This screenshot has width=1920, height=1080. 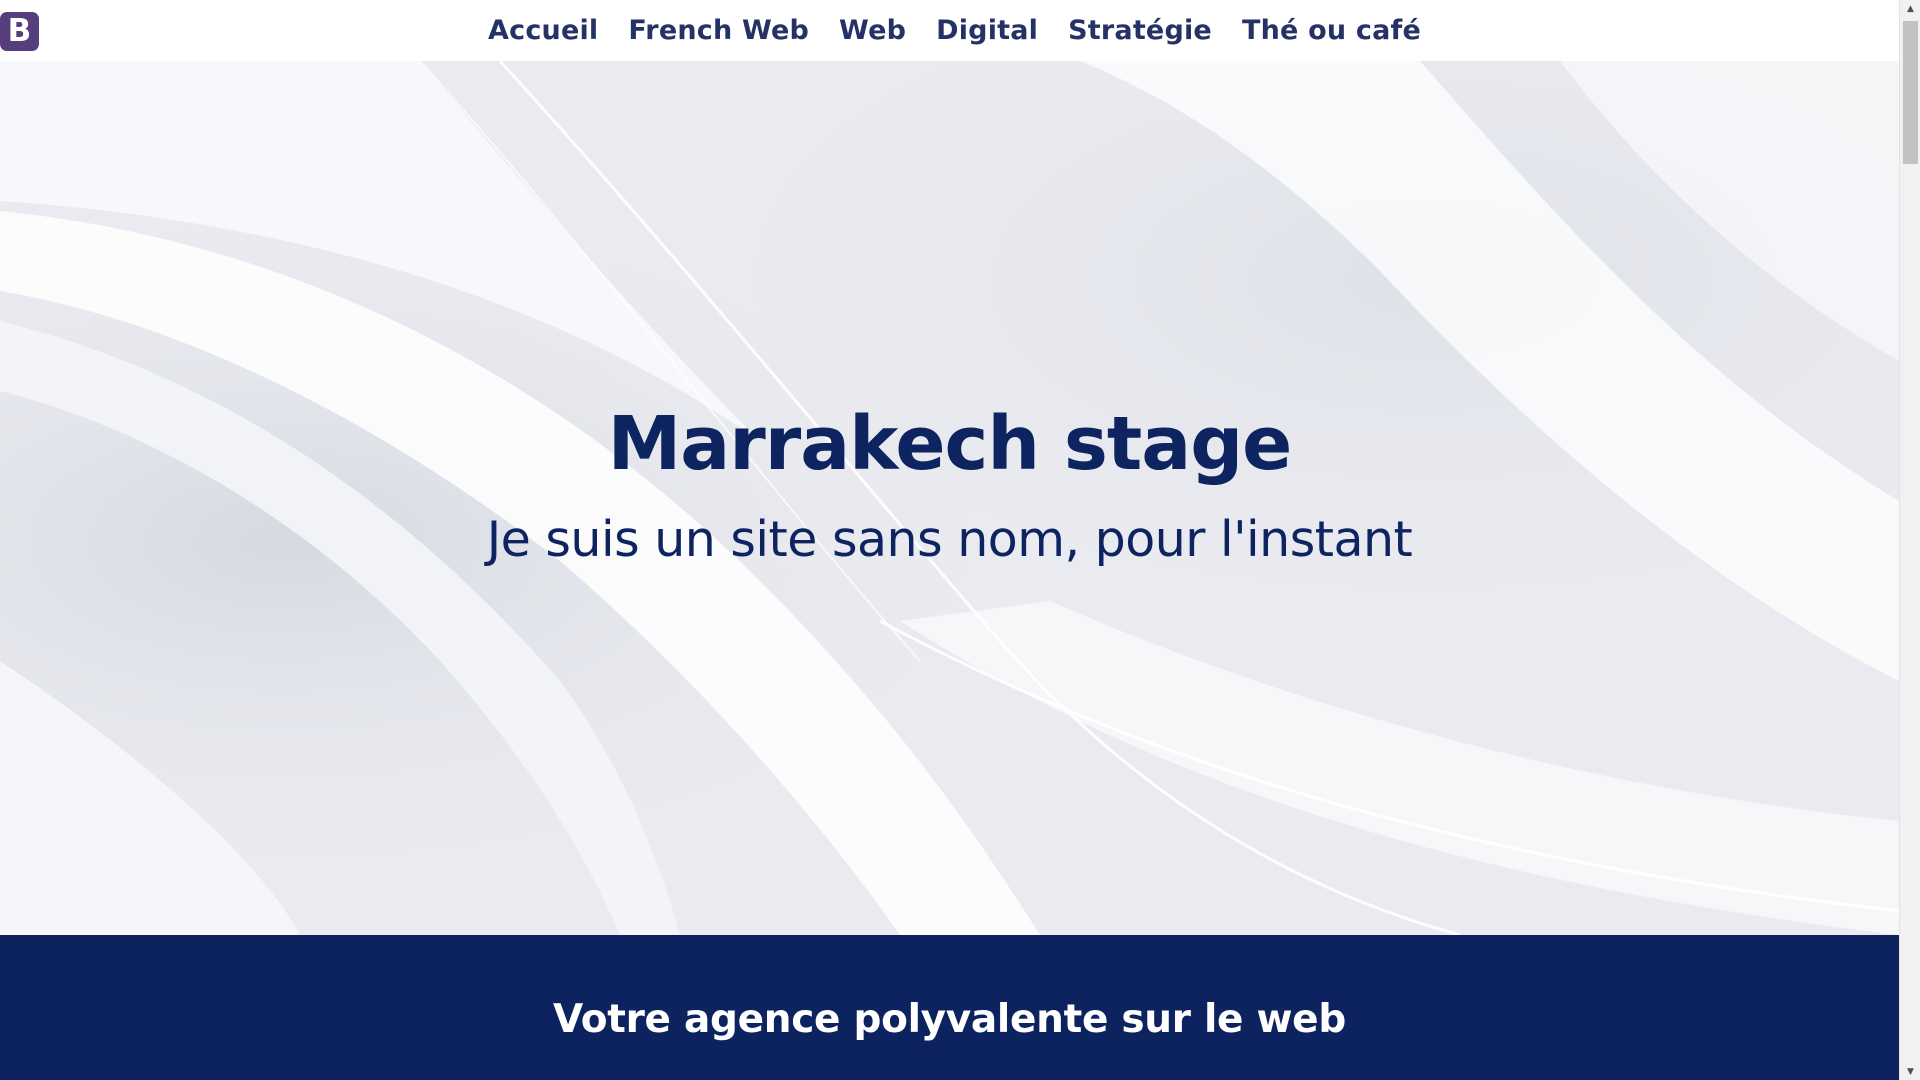 What do you see at coordinates (718, 30) in the screenshot?
I see `nav-item-french-web: French Web` at bounding box center [718, 30].